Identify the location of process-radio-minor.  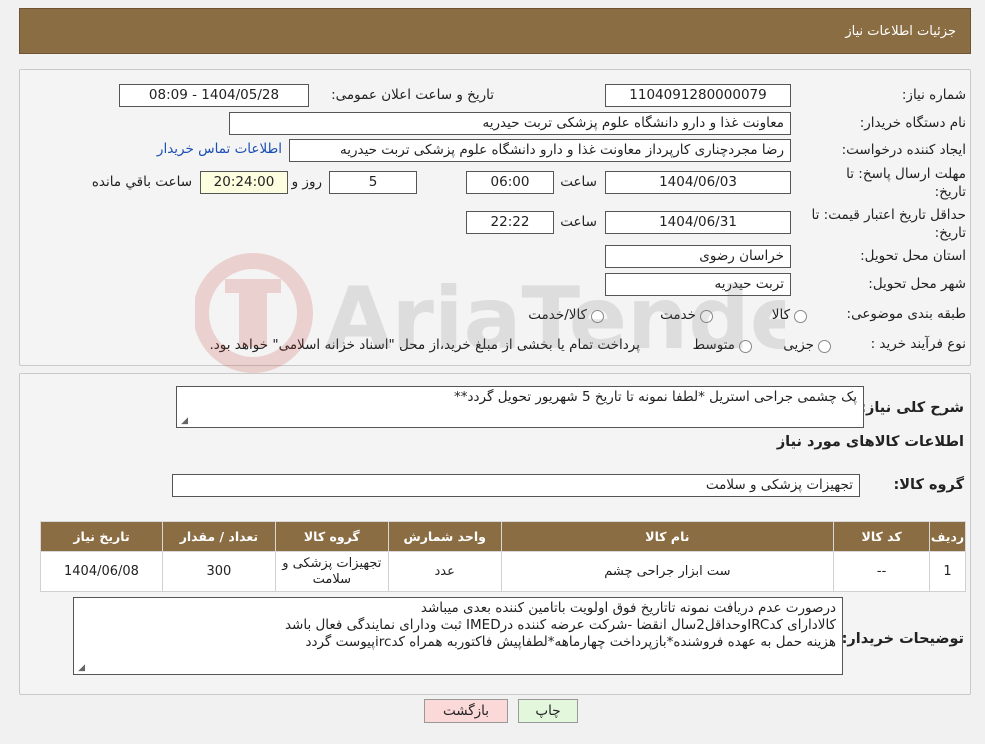
(824, 346).